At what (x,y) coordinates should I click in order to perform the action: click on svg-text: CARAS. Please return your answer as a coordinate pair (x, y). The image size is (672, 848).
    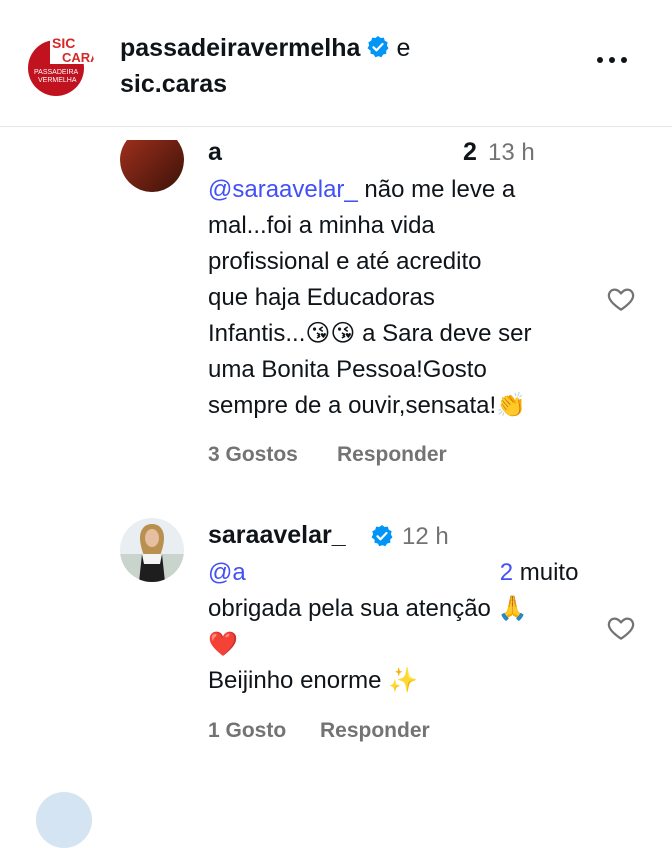
    Looking at the image, I should click on (78, 57).